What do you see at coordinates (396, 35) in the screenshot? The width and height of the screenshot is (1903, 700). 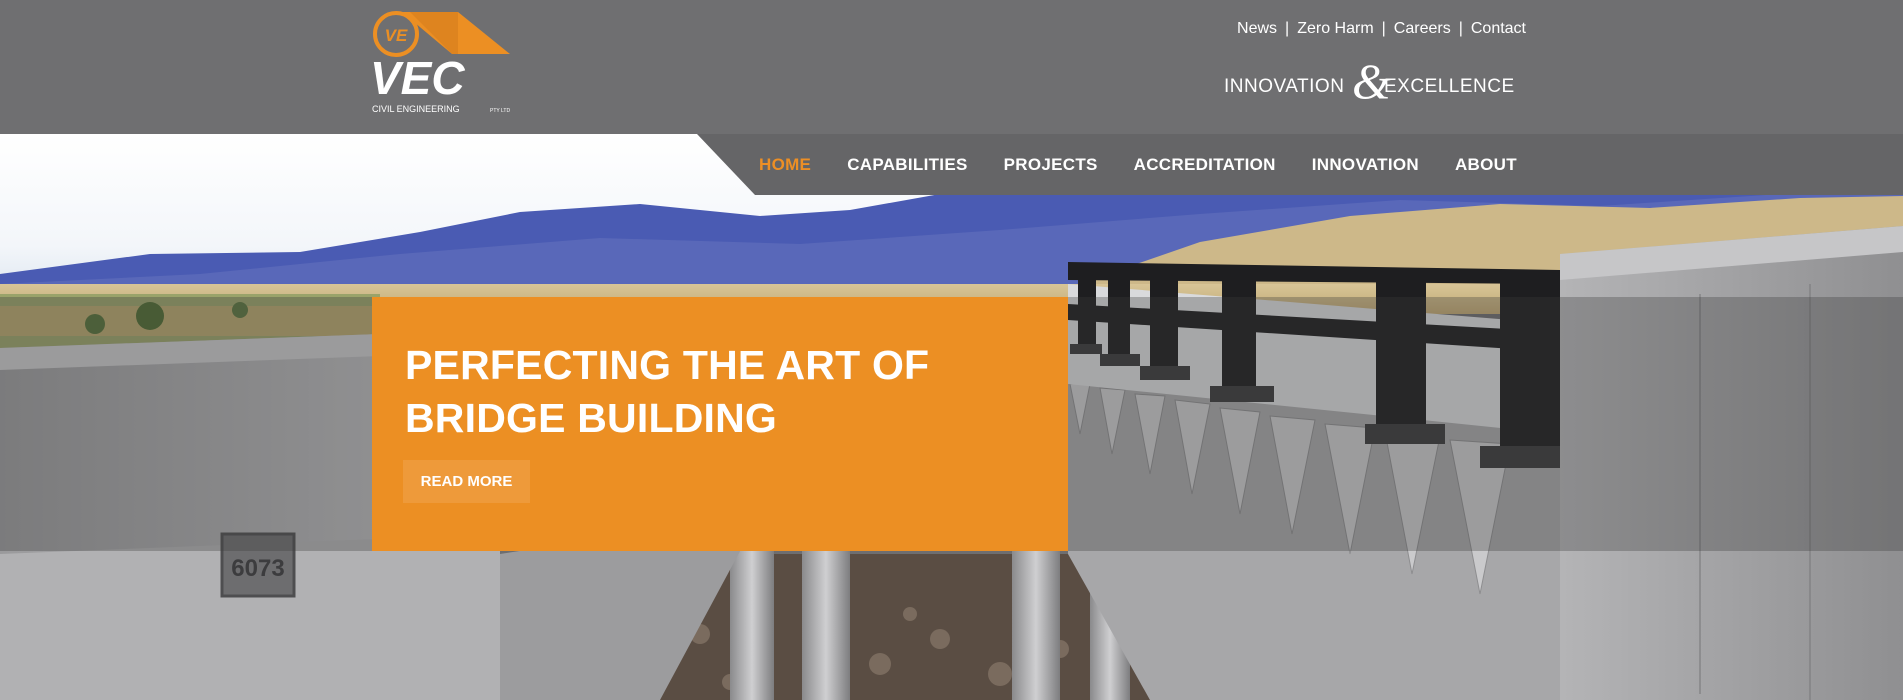 I see `logo-monogram: VE` at bounding box center [396, 35].